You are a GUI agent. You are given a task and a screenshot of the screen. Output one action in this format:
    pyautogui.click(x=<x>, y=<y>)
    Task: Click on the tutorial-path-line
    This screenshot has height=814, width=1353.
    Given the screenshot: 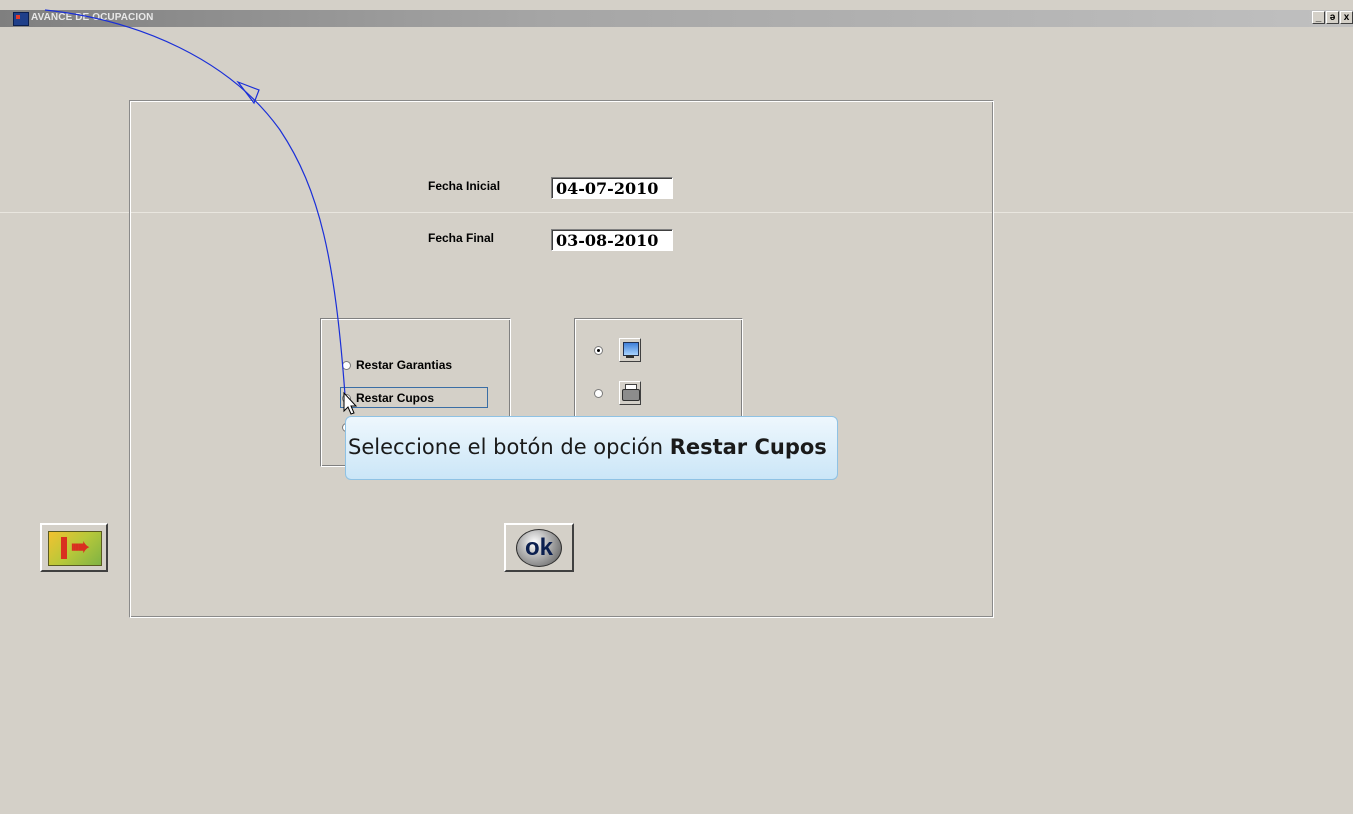 What is the action you would take?
    pyautogui.click(x=195, y=202)
    